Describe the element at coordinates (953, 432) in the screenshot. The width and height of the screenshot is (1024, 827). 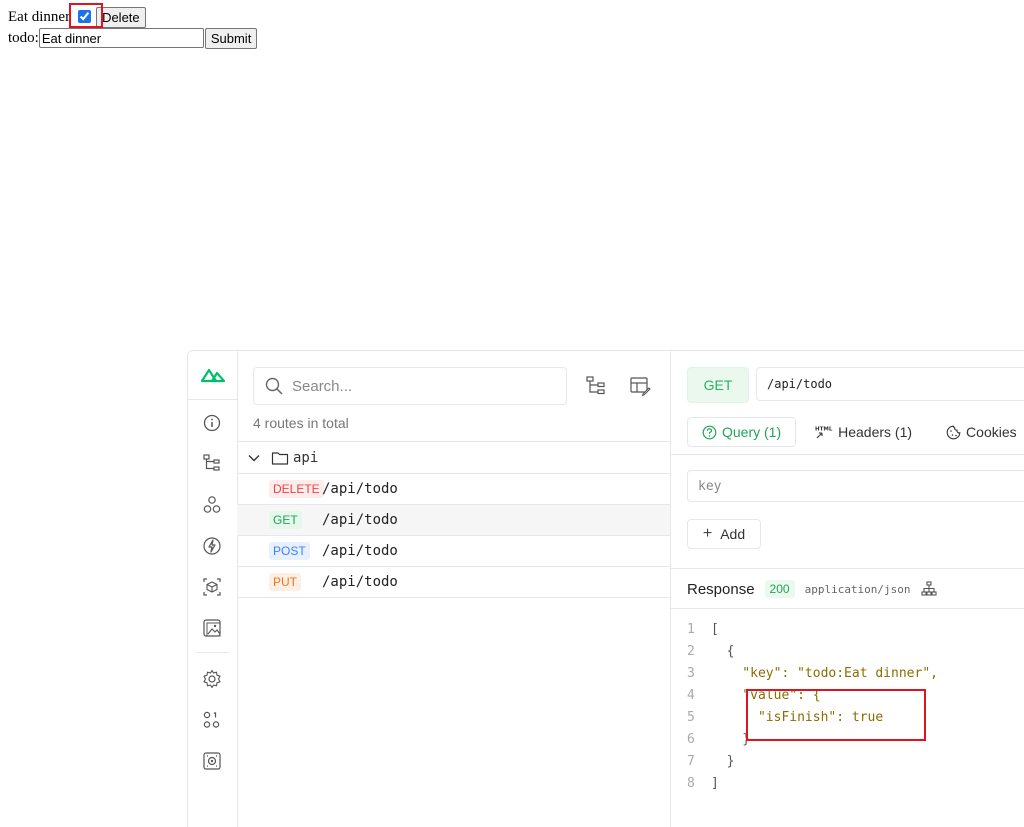
I see `cookie-icon` at that location.